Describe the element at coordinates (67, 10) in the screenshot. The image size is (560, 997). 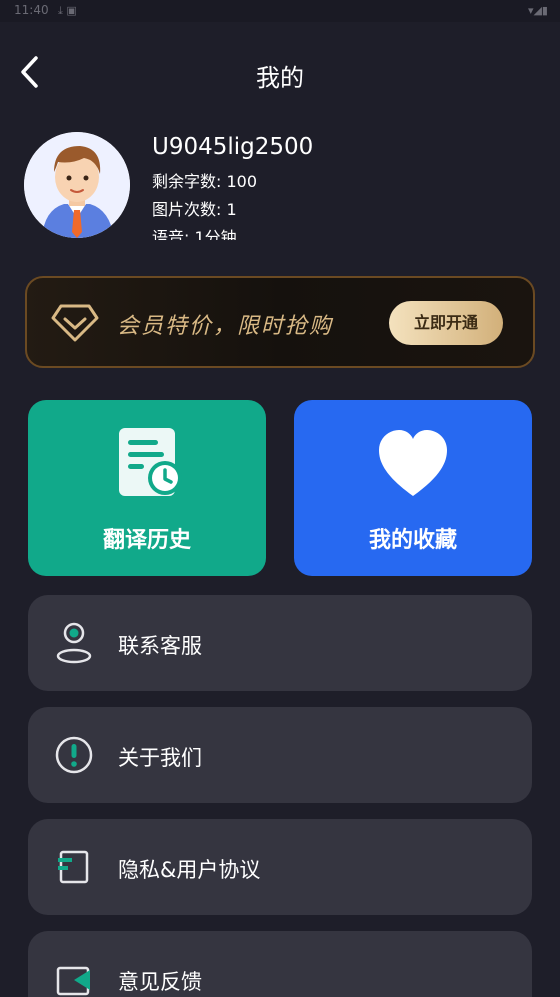
I see `status-notification-icons: ⤓ ▣` at that location.